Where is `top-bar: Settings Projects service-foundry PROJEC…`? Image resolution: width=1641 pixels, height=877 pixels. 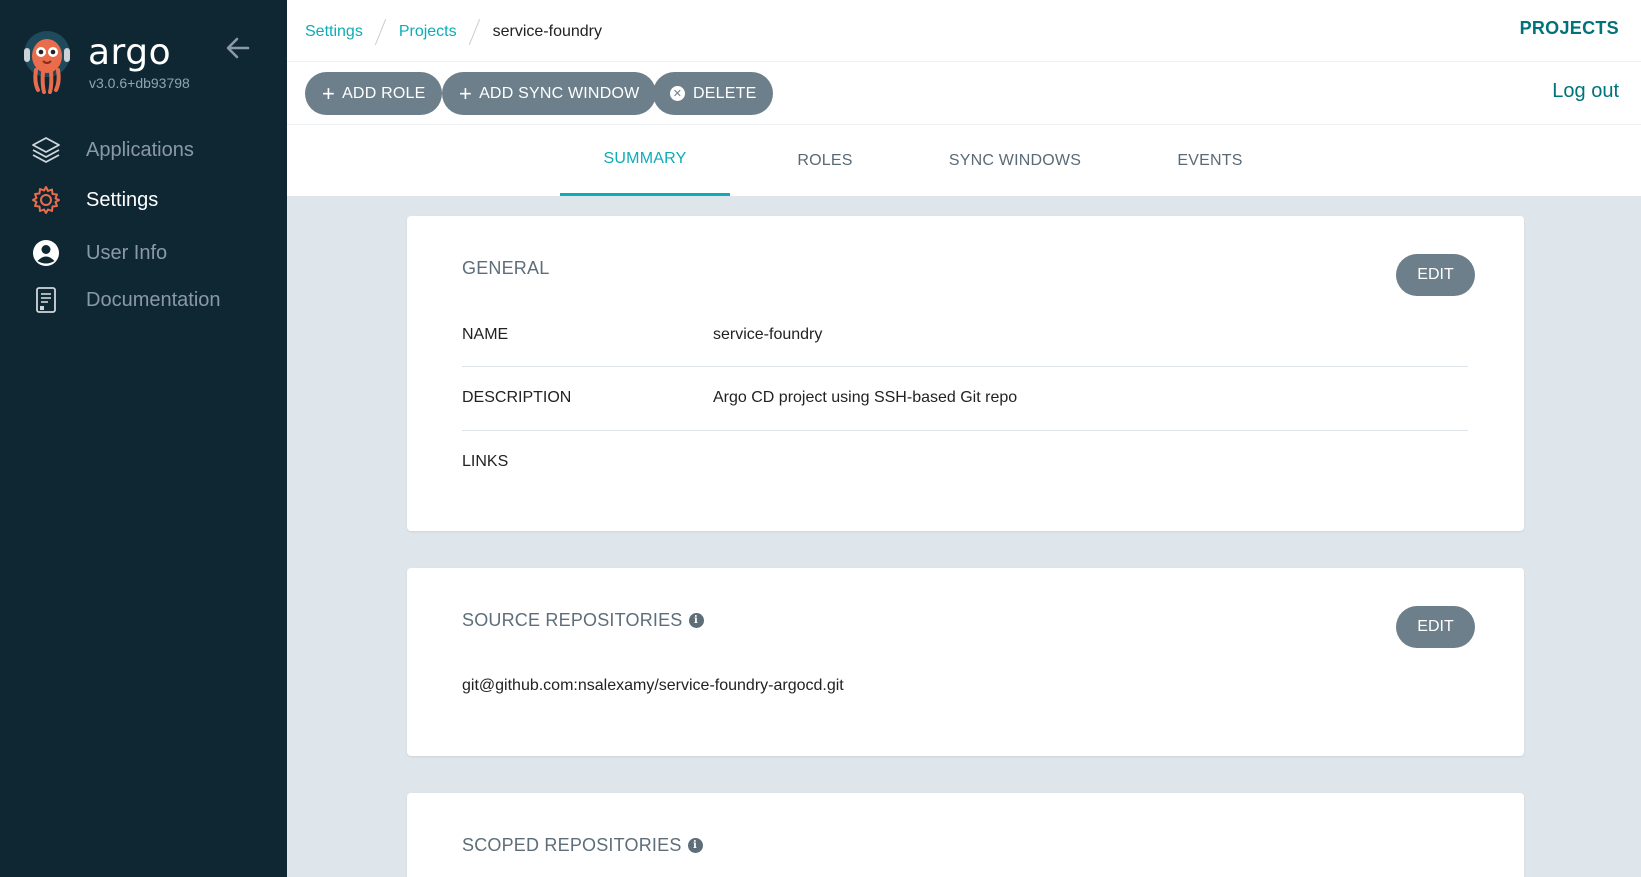
top-bar: Settings Projects service-foundry PROJEC… is located at coordinates (964, 31).